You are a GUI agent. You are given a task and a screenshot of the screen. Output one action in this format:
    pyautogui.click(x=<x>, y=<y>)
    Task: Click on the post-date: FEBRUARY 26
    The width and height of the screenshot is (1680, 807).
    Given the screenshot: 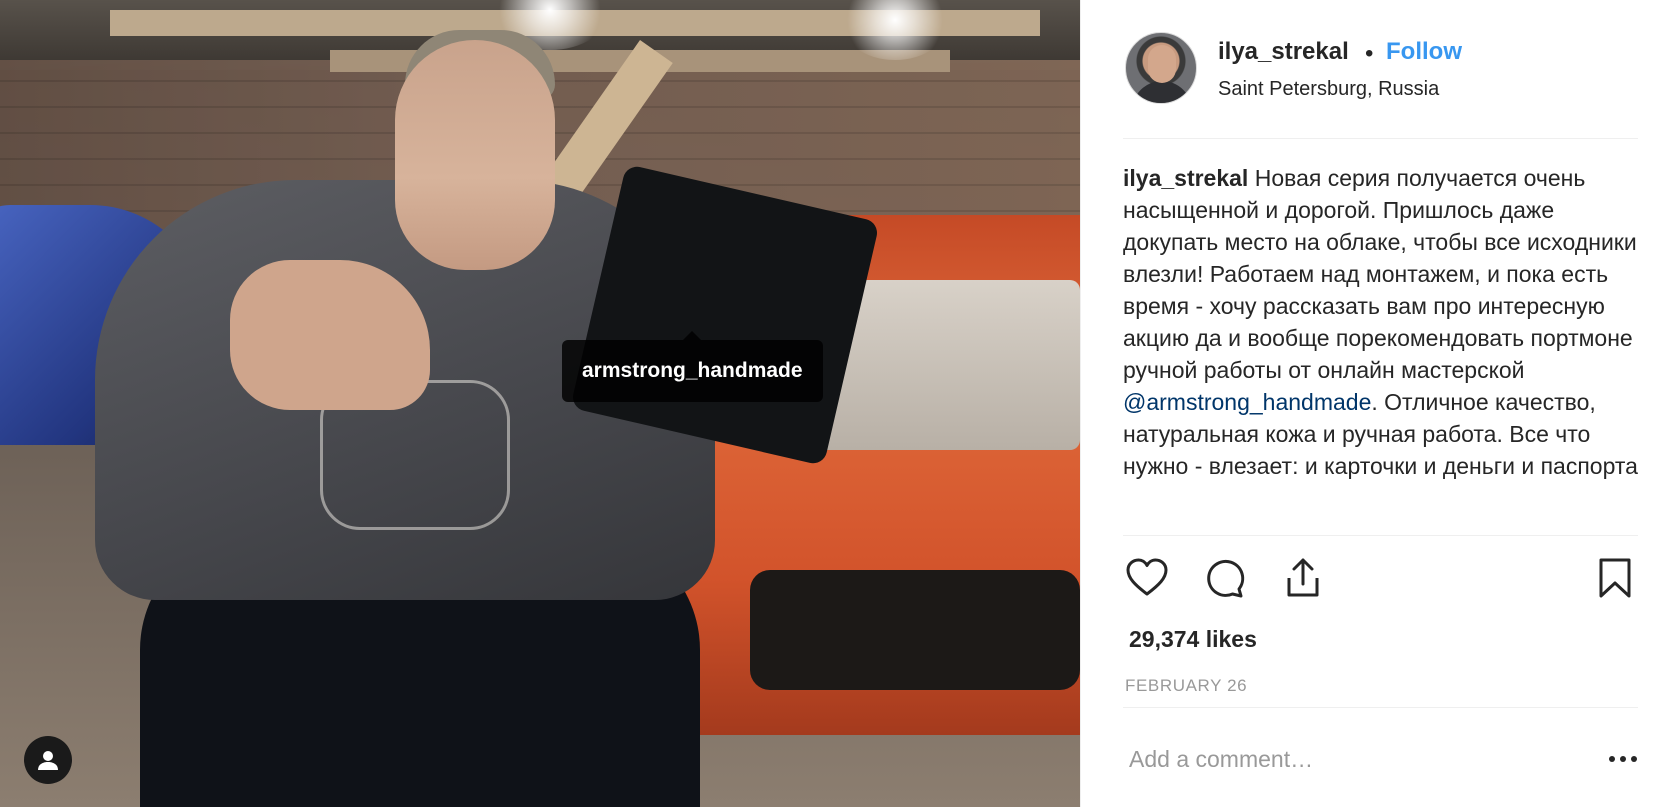 What is the action you would take?
    pyautogui.click(x=1186, y=686)
    